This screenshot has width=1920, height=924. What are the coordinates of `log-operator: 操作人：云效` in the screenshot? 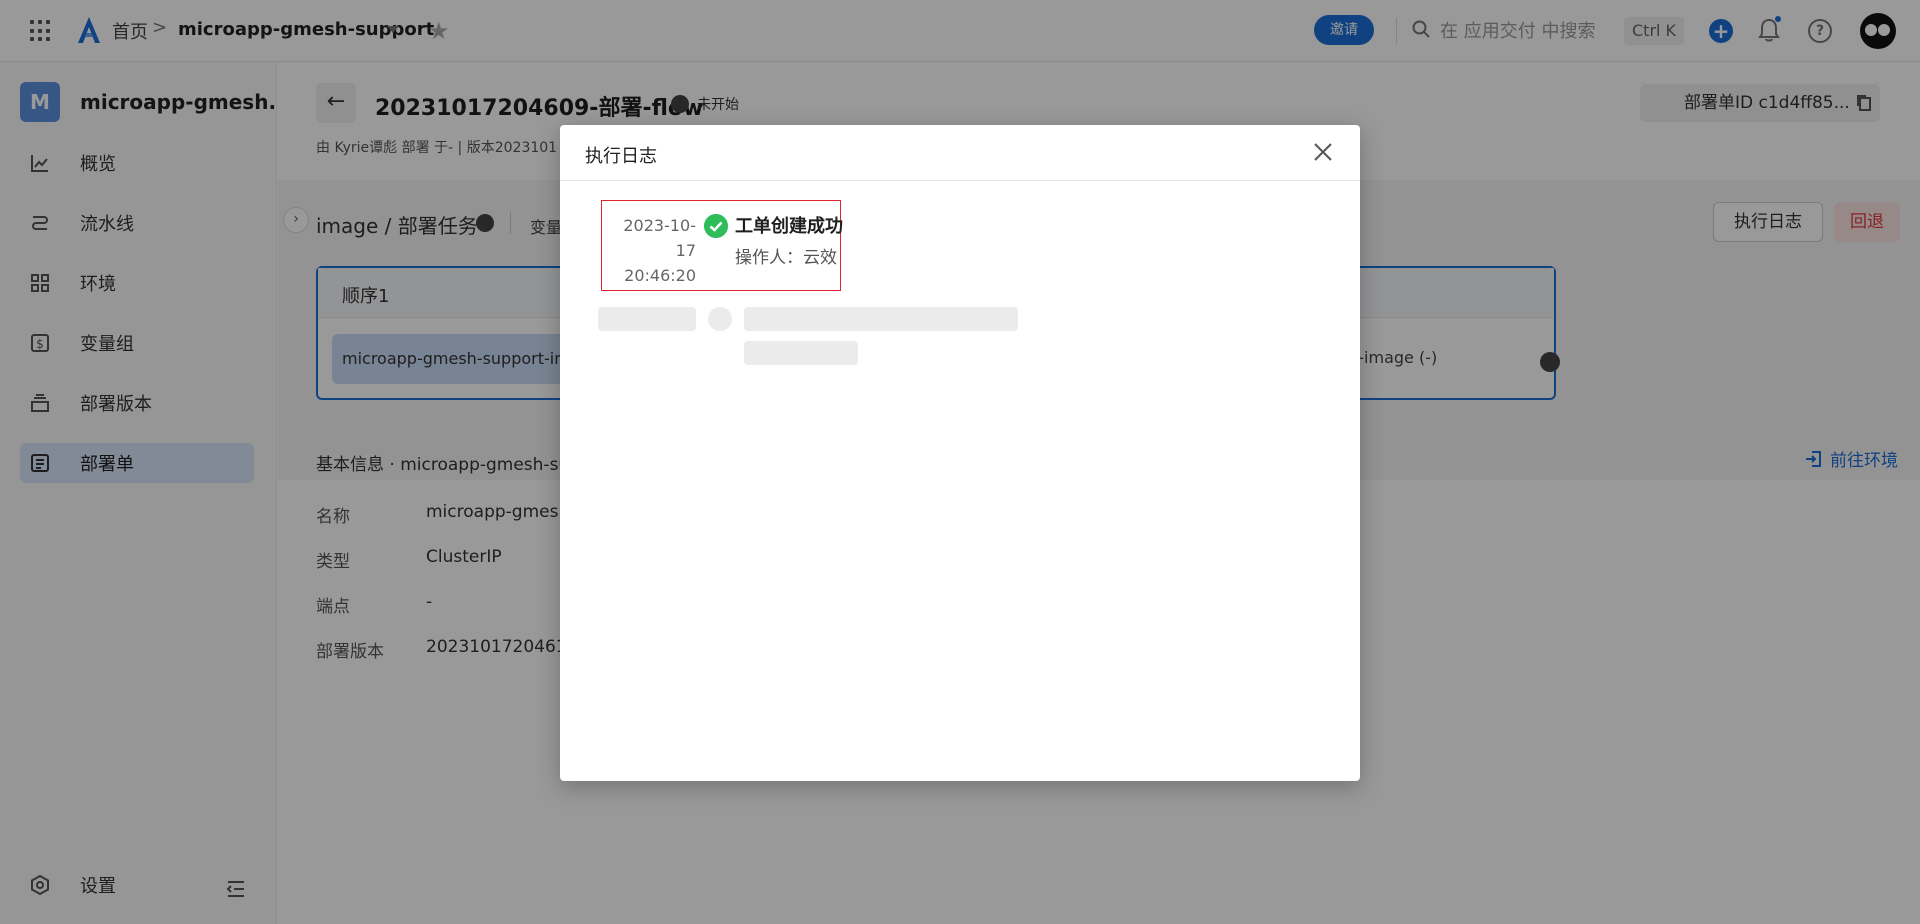 It's located at (786, 258).